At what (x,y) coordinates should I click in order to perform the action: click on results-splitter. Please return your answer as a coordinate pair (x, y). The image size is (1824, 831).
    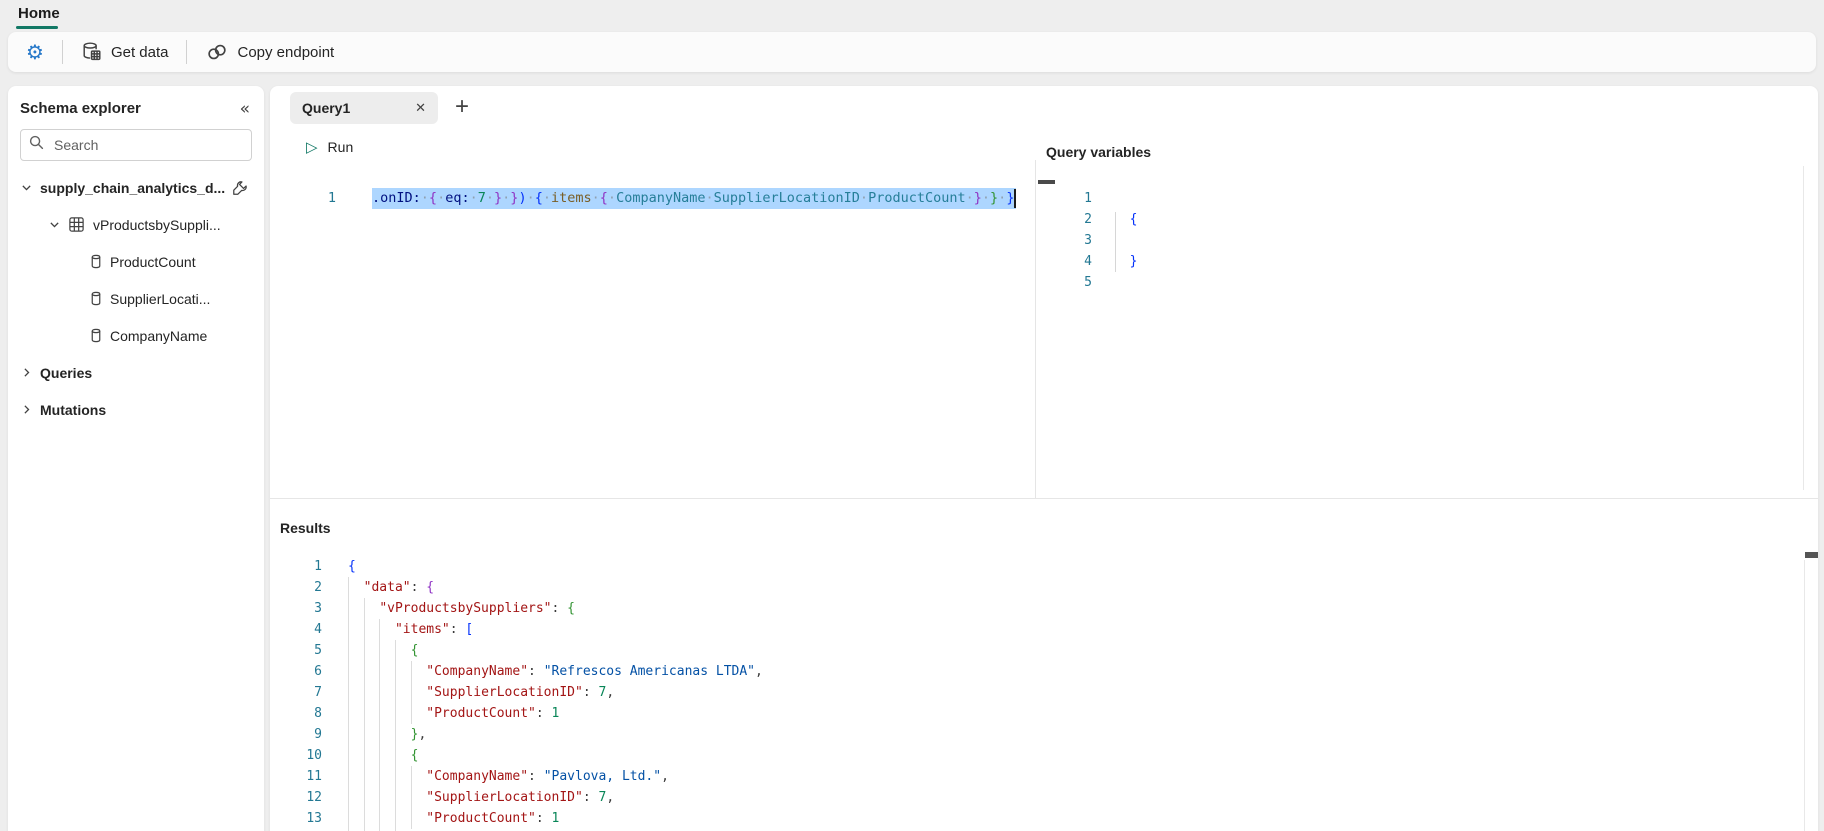
    Looking at the image, I should click on (1044, 498).